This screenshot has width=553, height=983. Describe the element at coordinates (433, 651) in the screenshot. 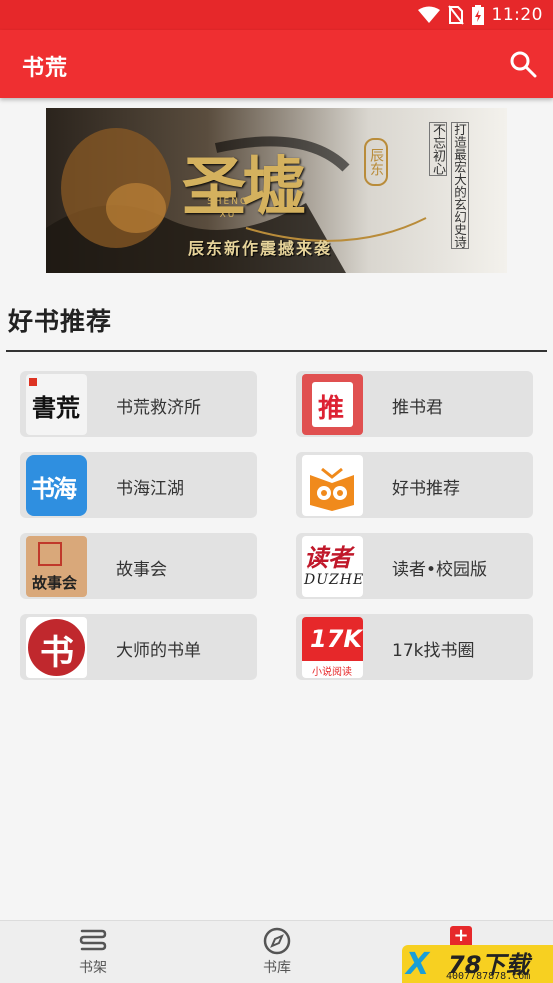

I see `card-label: 17k找书圈` at that location.